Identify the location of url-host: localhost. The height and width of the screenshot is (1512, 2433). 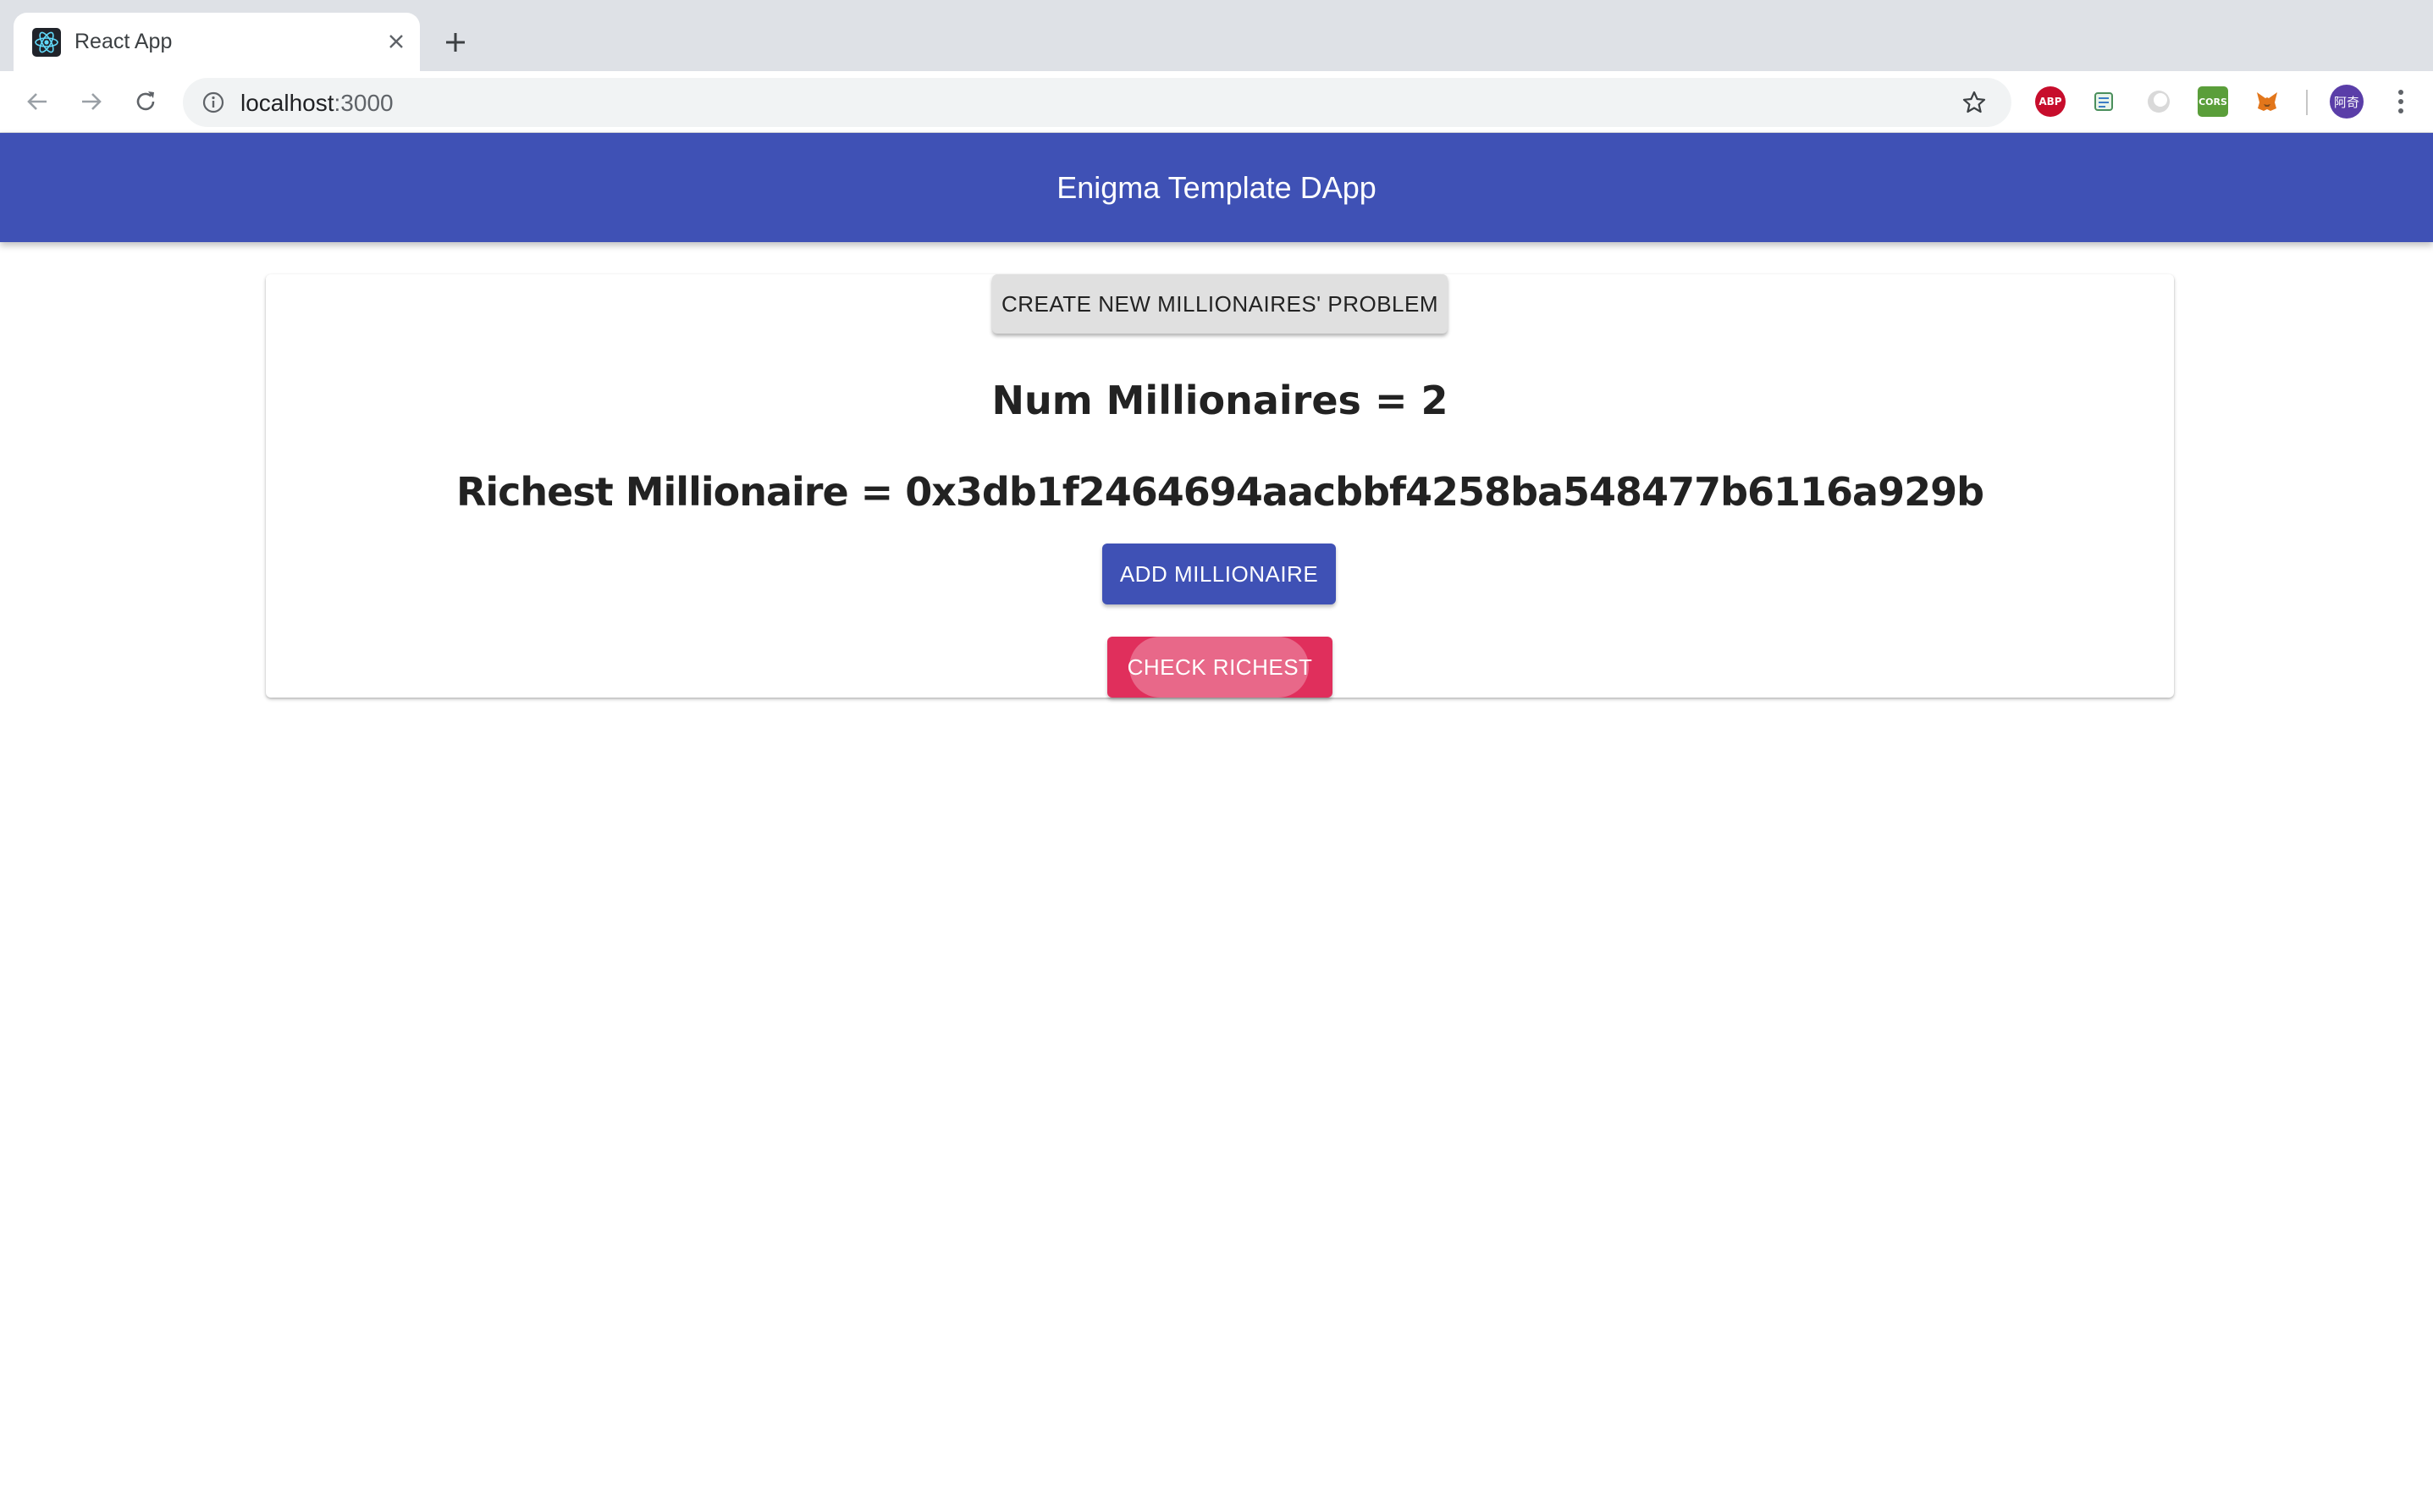
(287, 103).